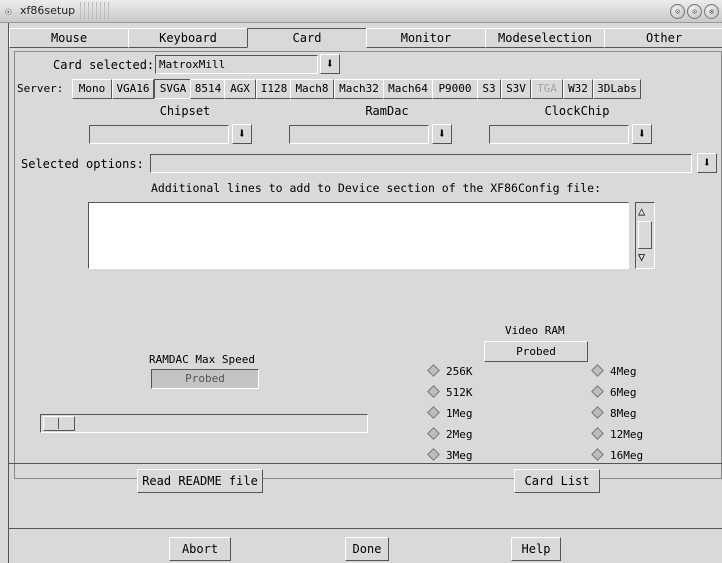 The height and width of the screenshot is (563, 722). Describe the element at coordinates (455, 89) in the screenshot. I see `server-p9000-button: P9000` at that location.